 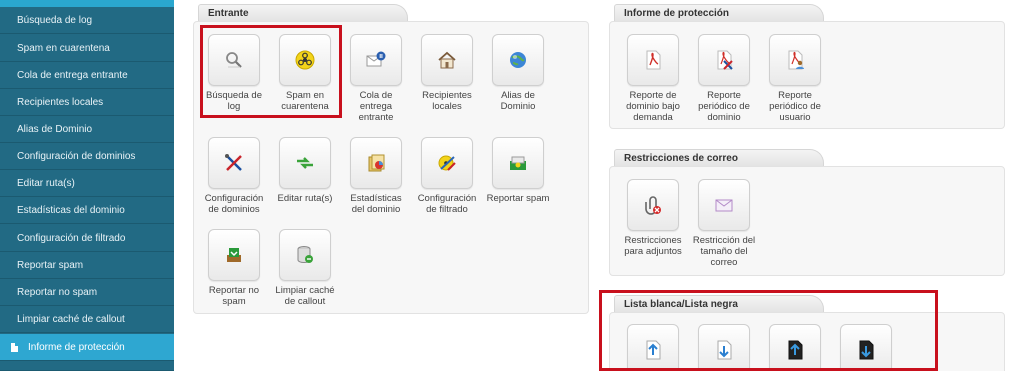 What do you see at coordinates (376, 204) in the screenshot?
I see `tile-label: Estadísticas del dominio` at bounding box center [376, 204].